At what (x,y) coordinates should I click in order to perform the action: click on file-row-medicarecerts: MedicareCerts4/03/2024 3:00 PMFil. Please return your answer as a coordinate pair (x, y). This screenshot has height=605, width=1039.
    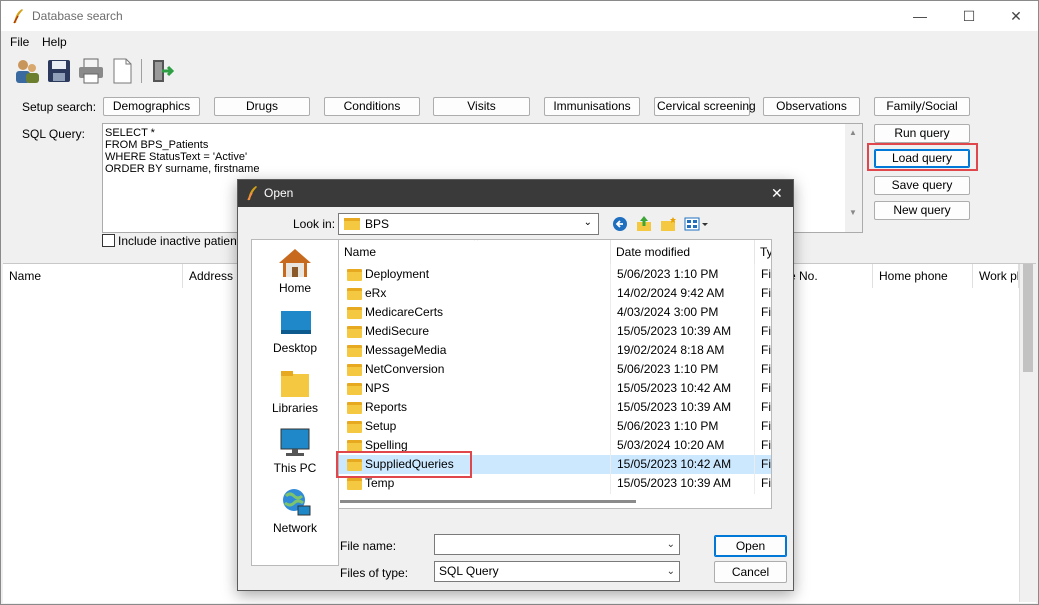
    Looking at the image, I should click on (555, 312).